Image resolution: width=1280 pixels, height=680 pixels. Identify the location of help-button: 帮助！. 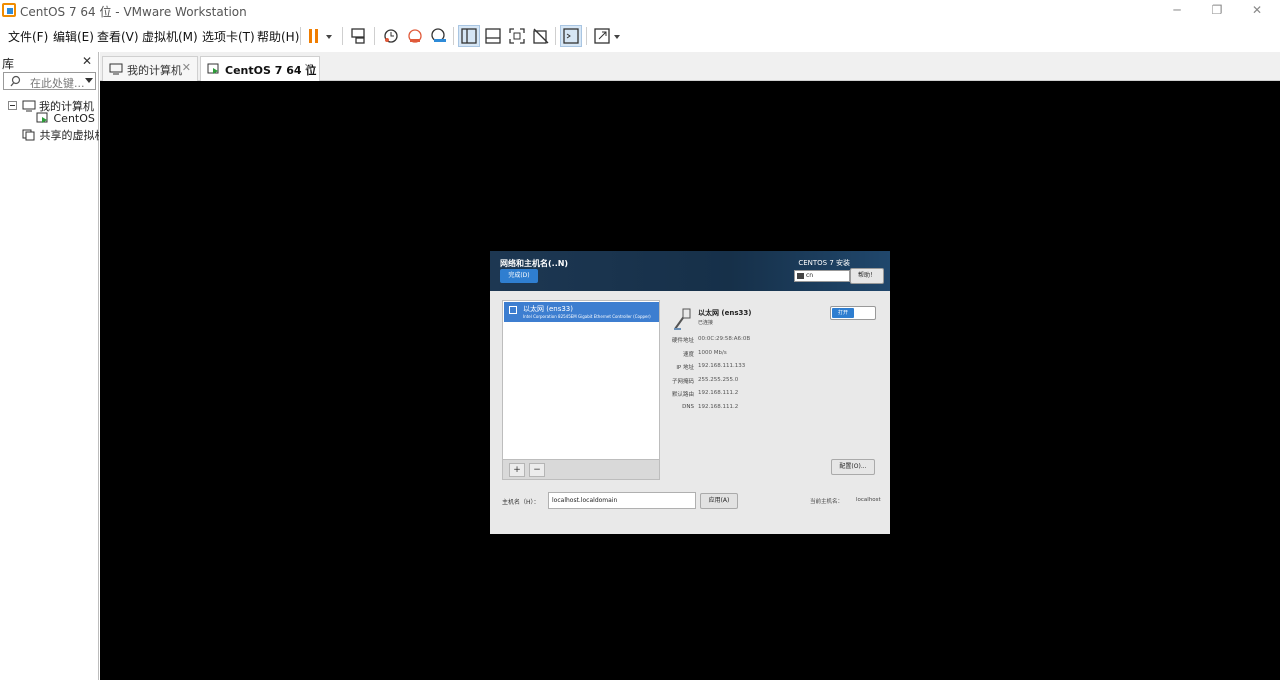
(867, 276).